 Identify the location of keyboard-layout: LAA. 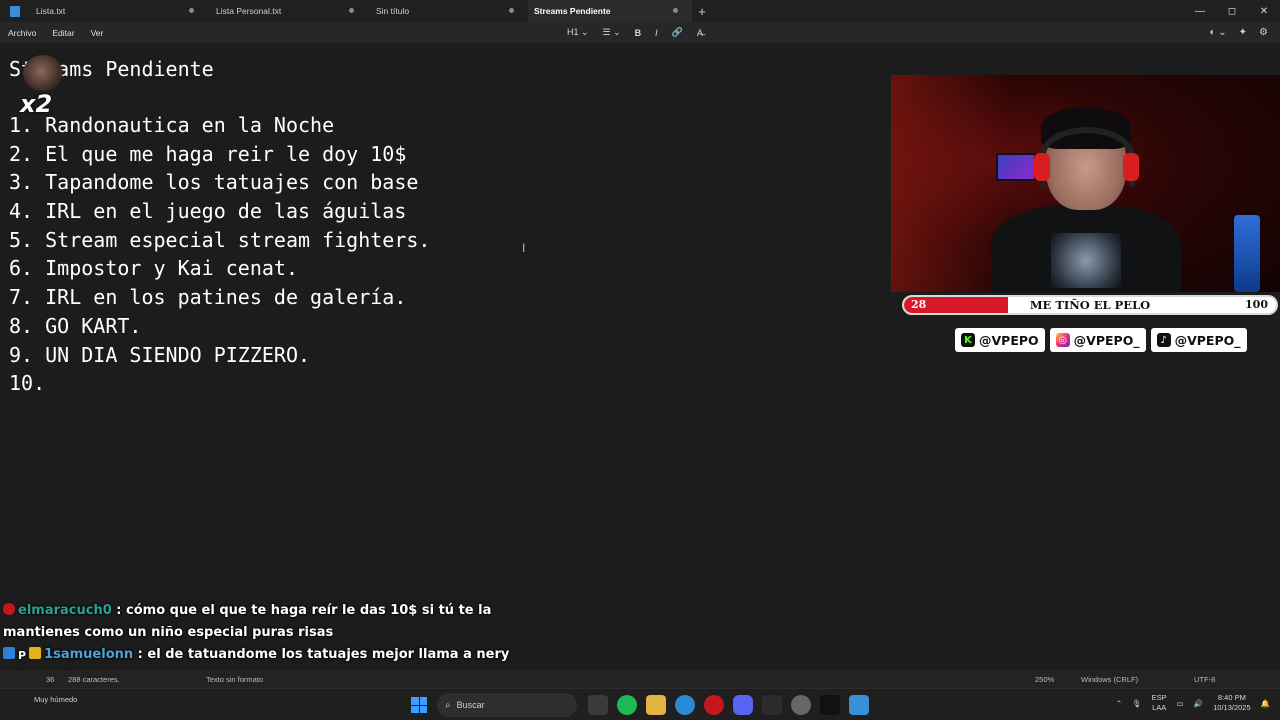
(1159, 707).